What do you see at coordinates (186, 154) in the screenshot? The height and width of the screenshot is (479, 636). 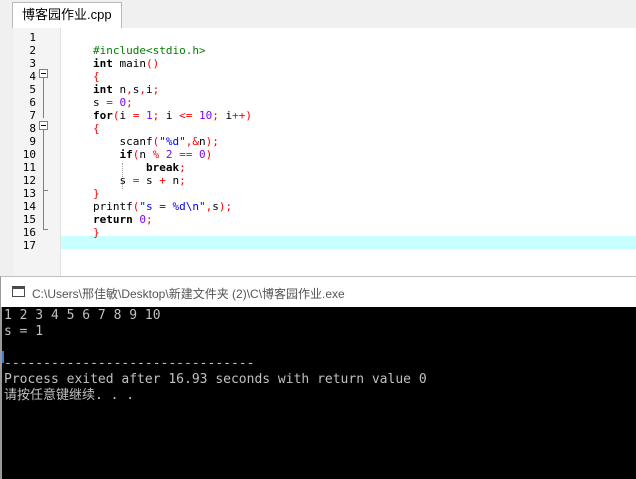 I see `code-token: ==` at bounding box center [186, 154].